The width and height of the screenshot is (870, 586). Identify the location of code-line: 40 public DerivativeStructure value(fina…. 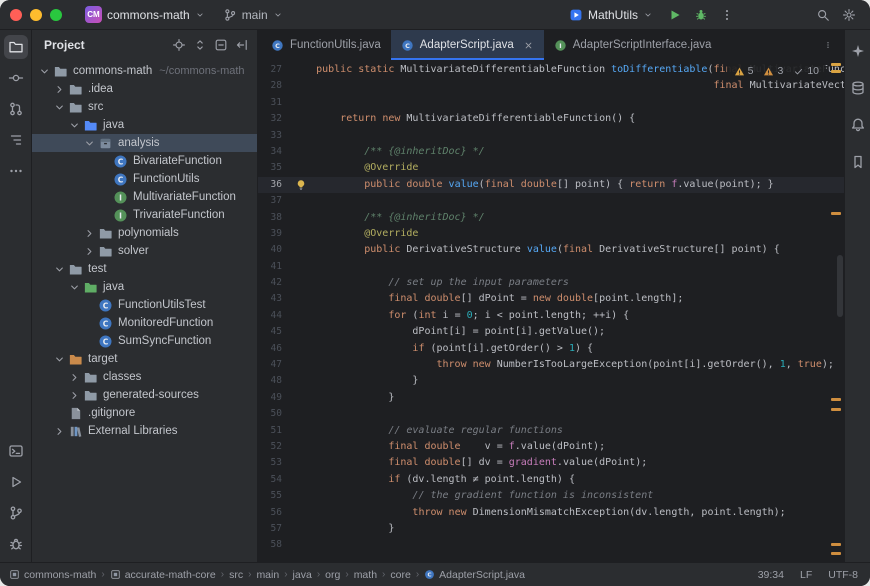
(551, 250).